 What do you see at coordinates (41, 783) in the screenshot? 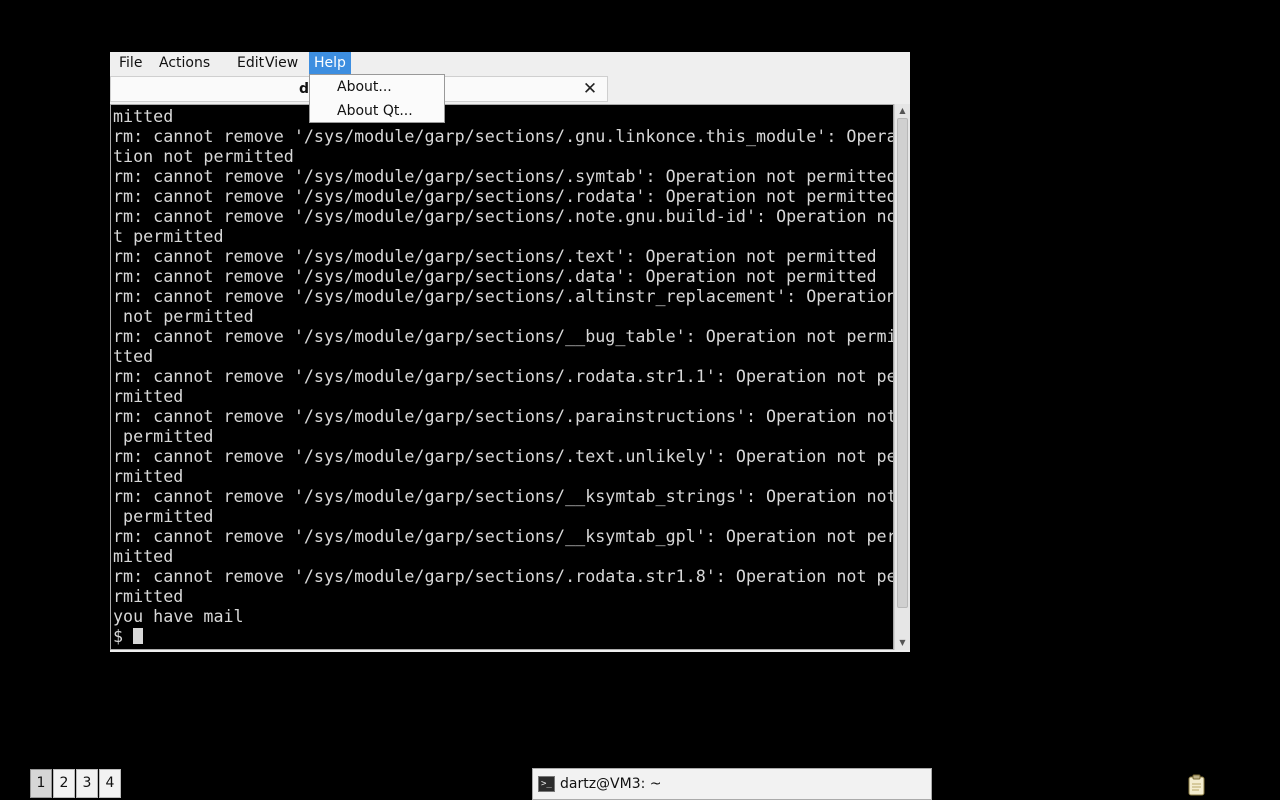
I see `workspace-1-button: 1` at bounding box center [41, 783].